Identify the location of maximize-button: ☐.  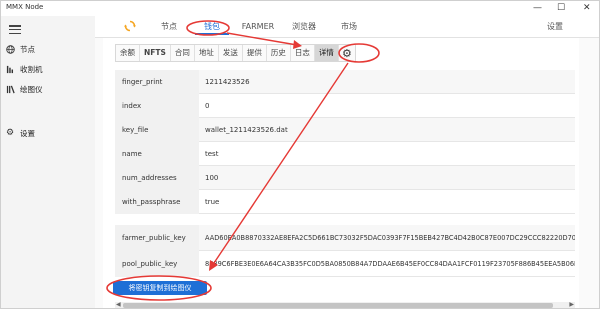
(561, 8).